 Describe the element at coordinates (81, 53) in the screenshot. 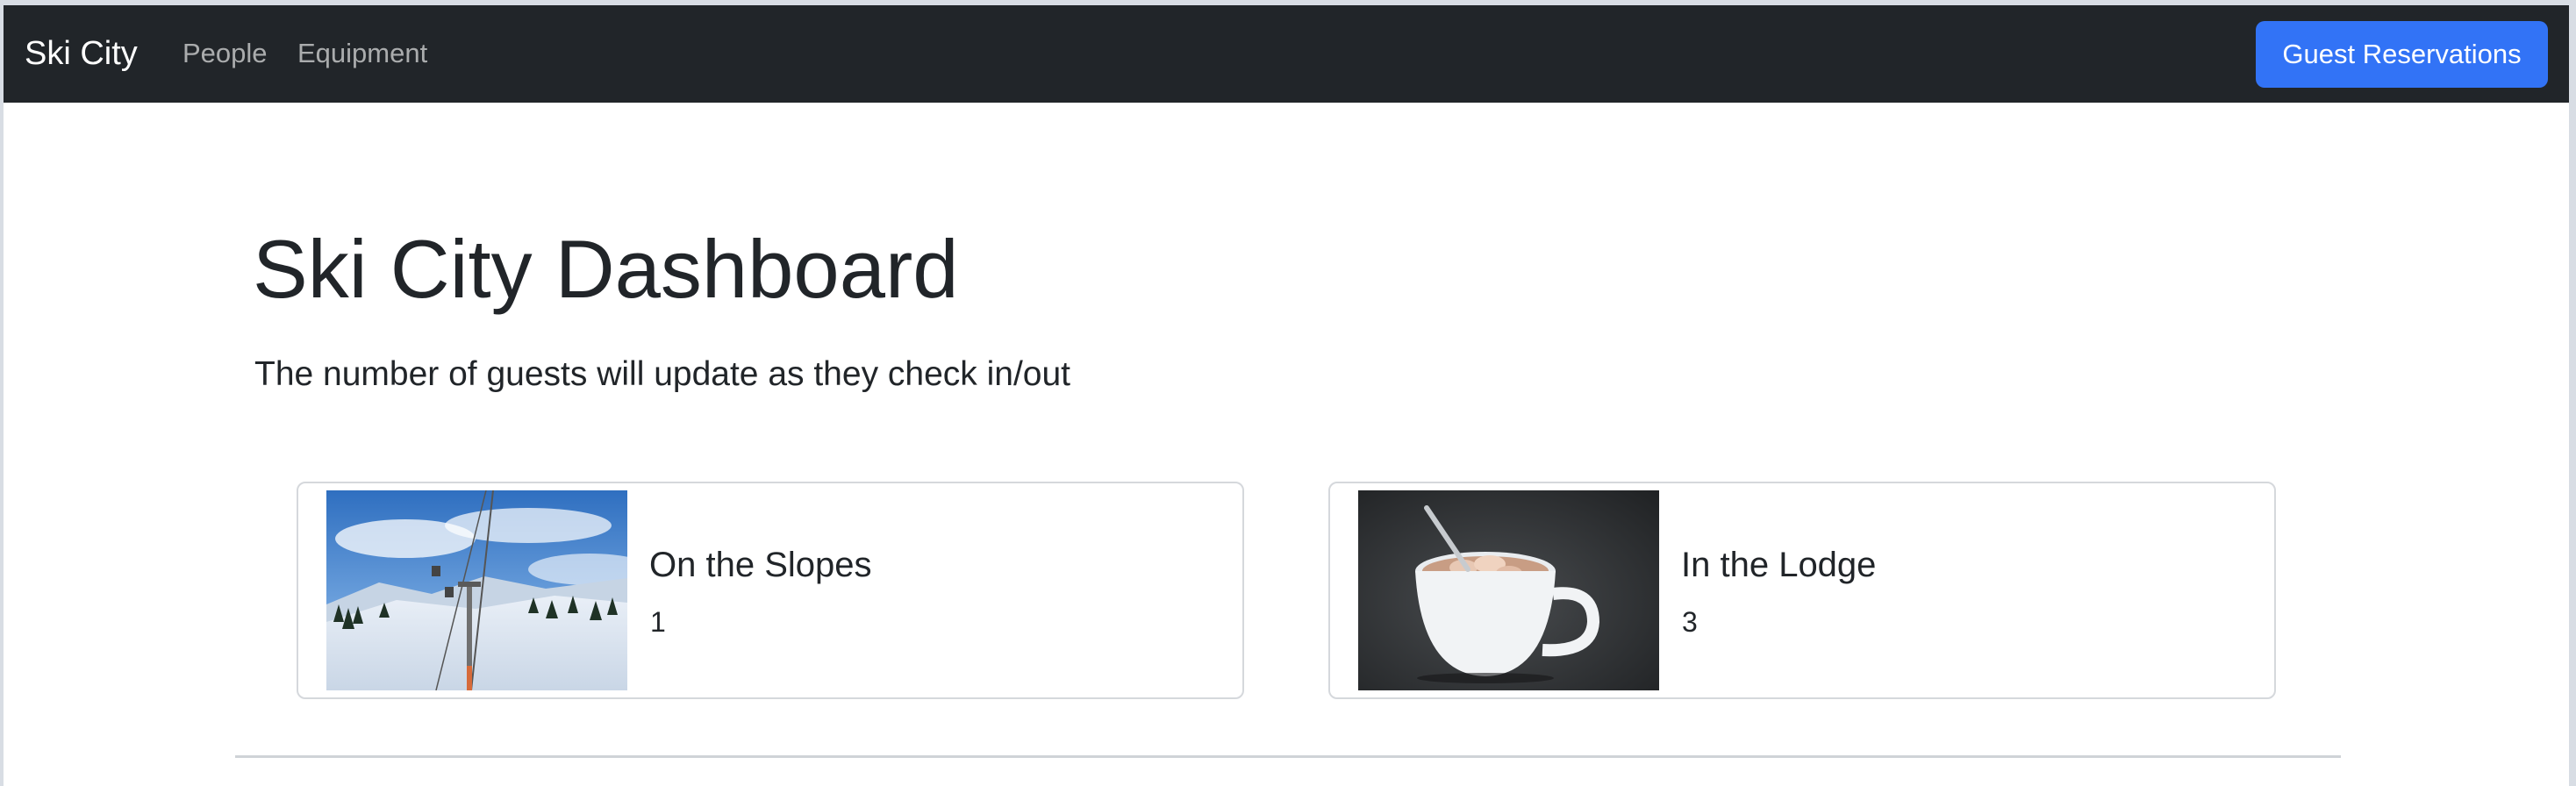

I see `navbar-brand: Ski City` at that location.